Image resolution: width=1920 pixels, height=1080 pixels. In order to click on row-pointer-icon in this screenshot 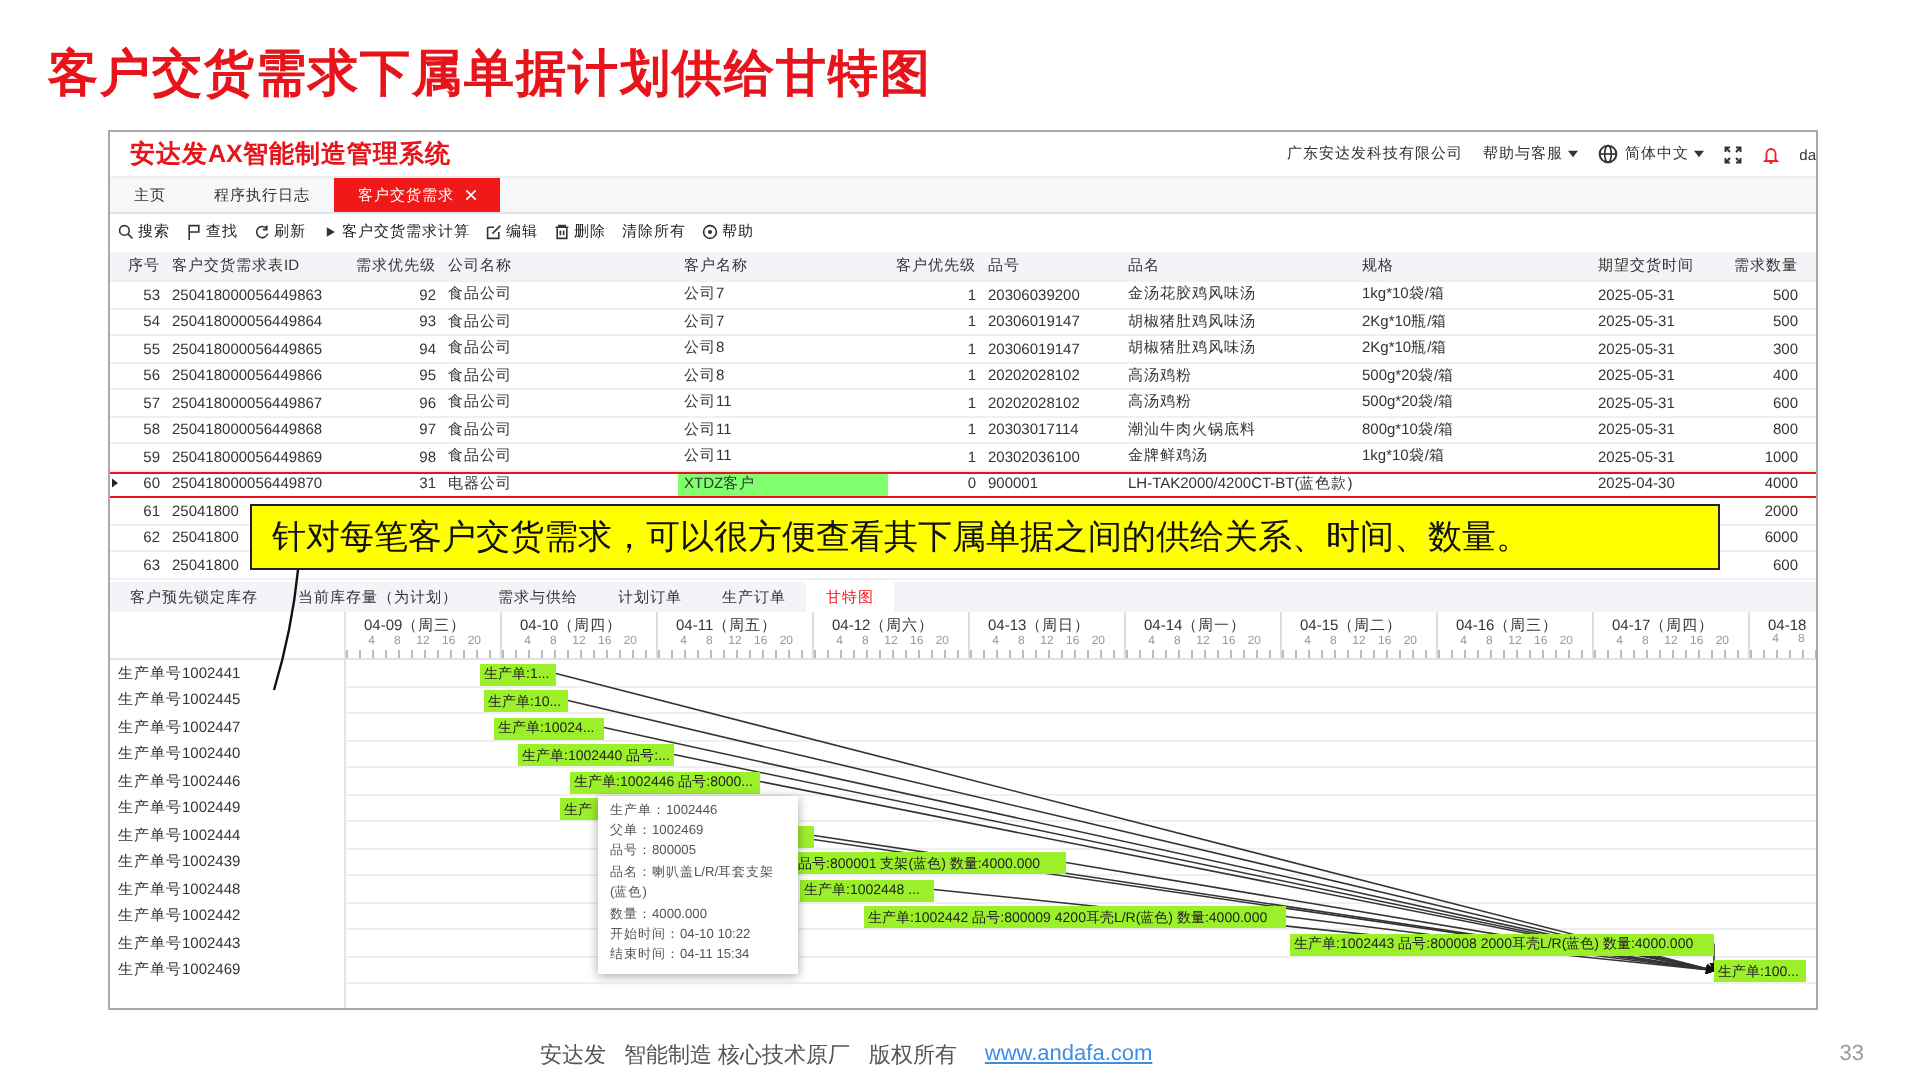, I will do `click(115, 483)`.